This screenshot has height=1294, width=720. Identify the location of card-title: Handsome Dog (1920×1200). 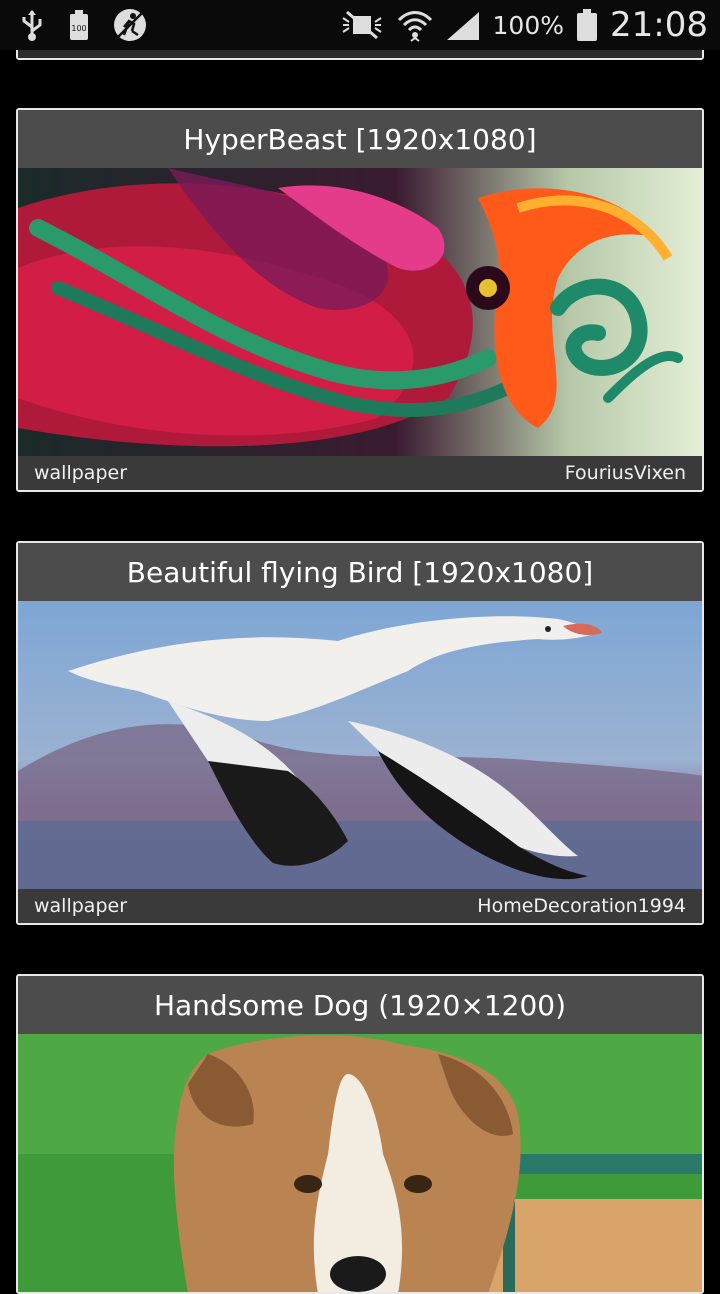
(360, 1005).